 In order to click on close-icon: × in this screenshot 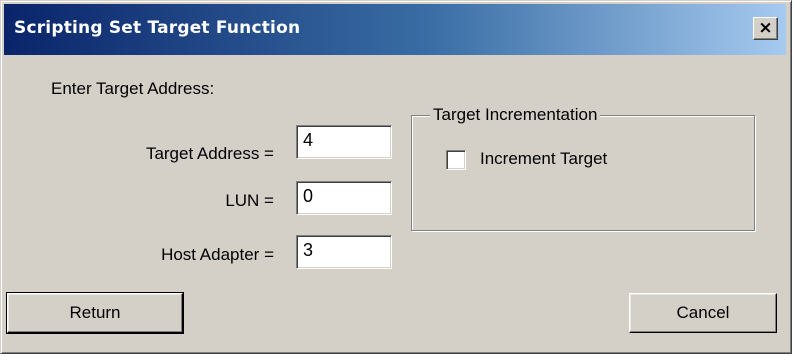, I will do `click(765, 28)`.